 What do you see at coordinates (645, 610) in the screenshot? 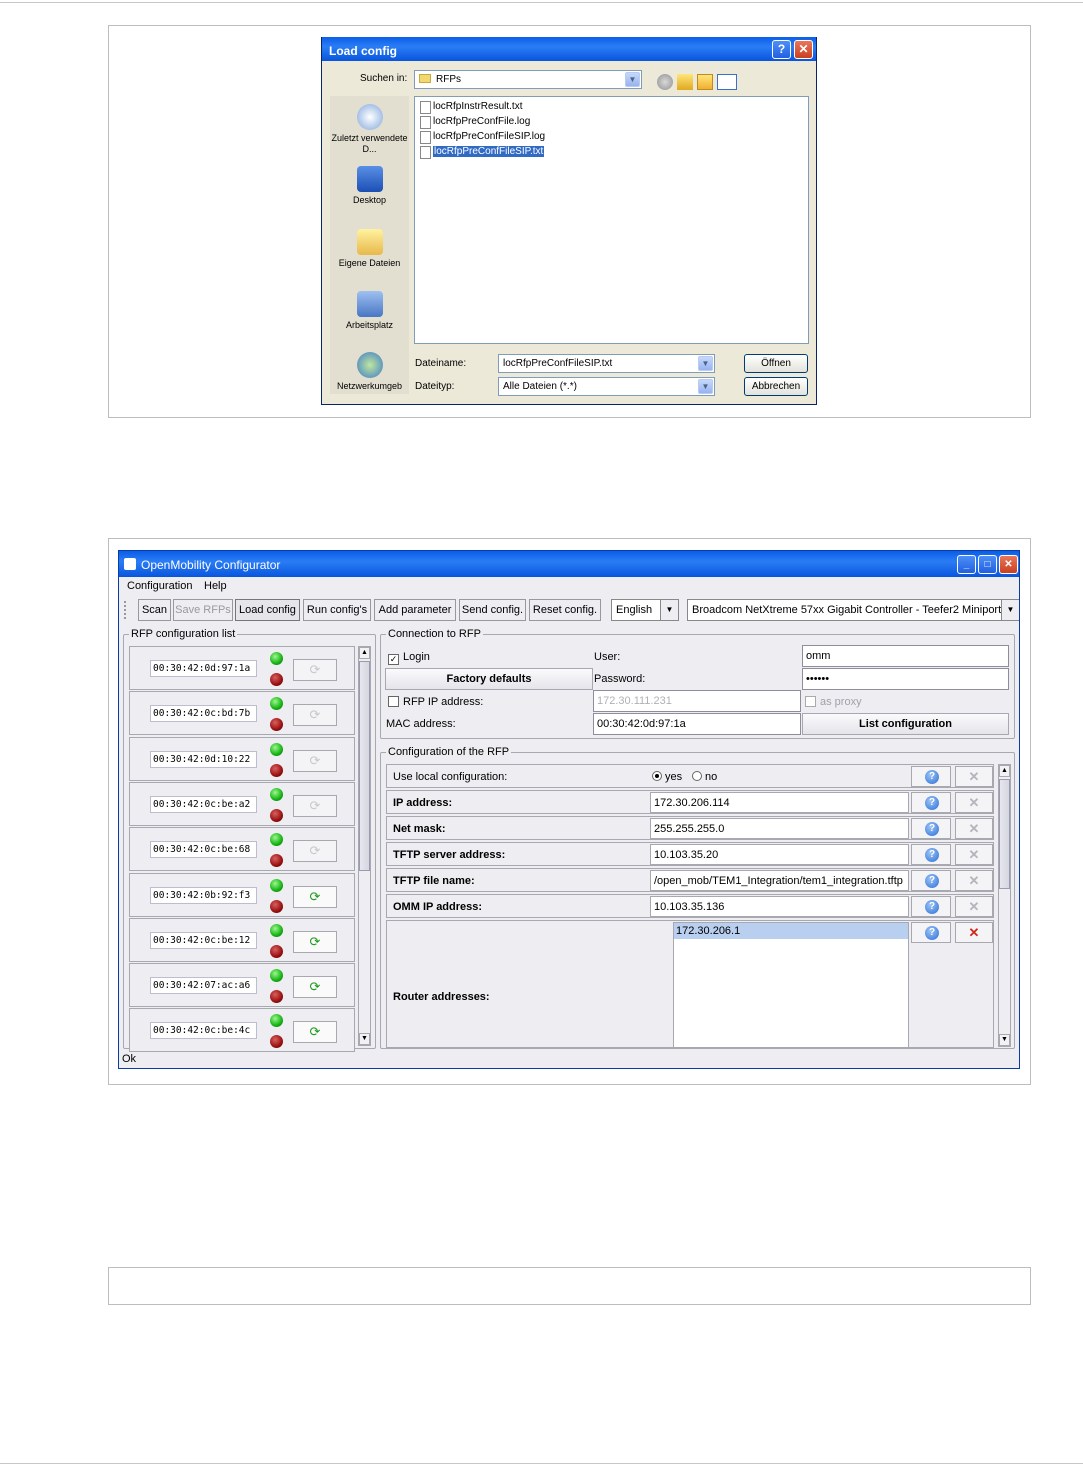
I see `language-select: English ▼` at bounding box center [645, 610].